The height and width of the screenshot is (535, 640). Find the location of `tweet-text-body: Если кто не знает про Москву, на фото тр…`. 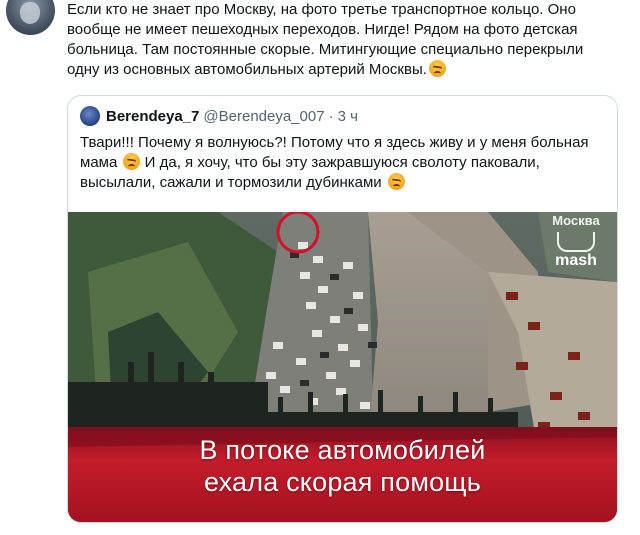

tweet-text-body: Если кто не знает про Москву, на фото тр… is located at coordinates (325, 39).